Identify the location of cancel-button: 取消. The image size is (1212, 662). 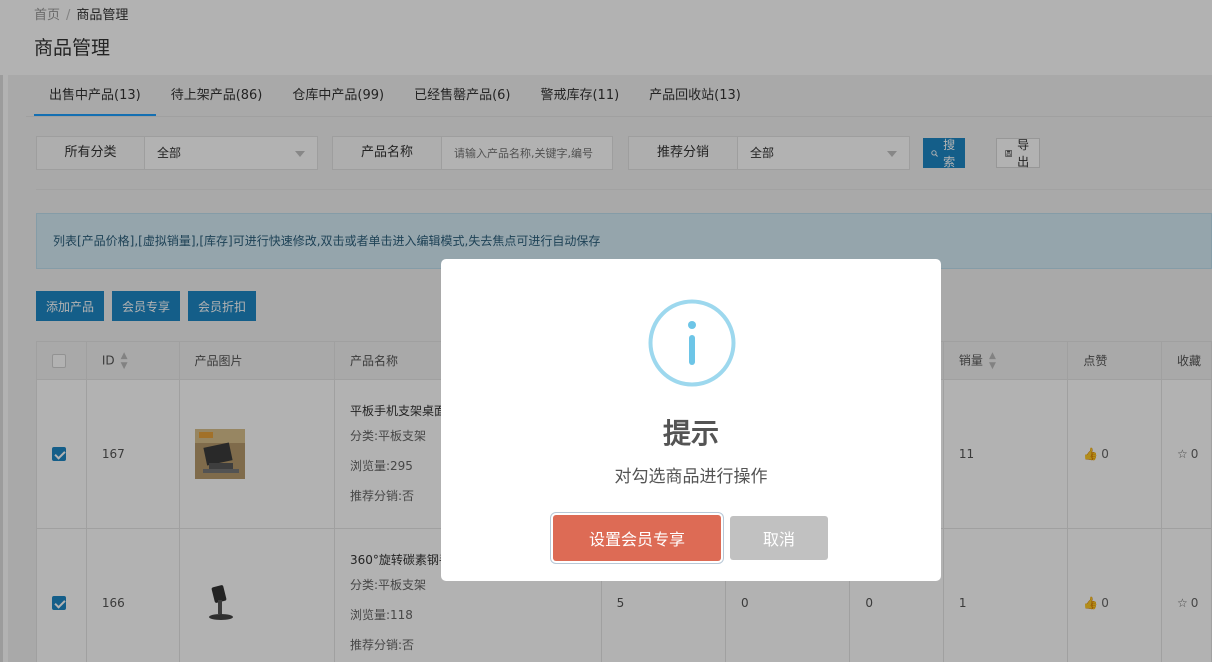
(779, 538).